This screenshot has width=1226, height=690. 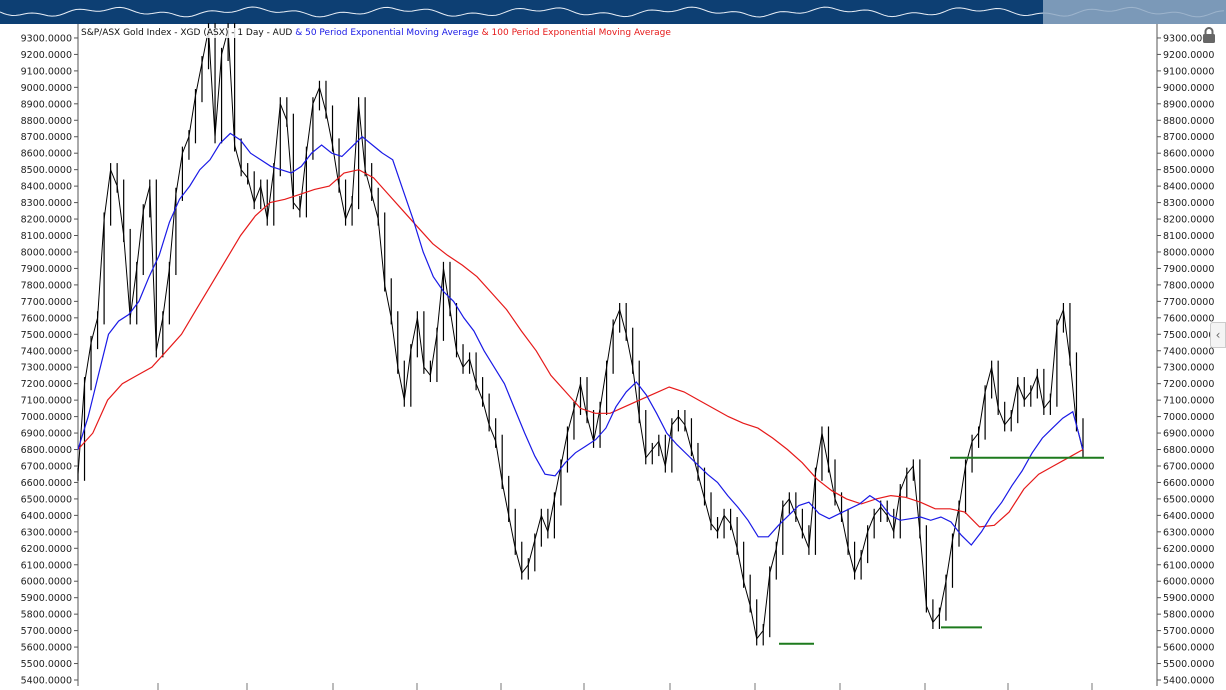 I want to click on y-tick-label-left: 8300.0000, so click(x=46, y=203).